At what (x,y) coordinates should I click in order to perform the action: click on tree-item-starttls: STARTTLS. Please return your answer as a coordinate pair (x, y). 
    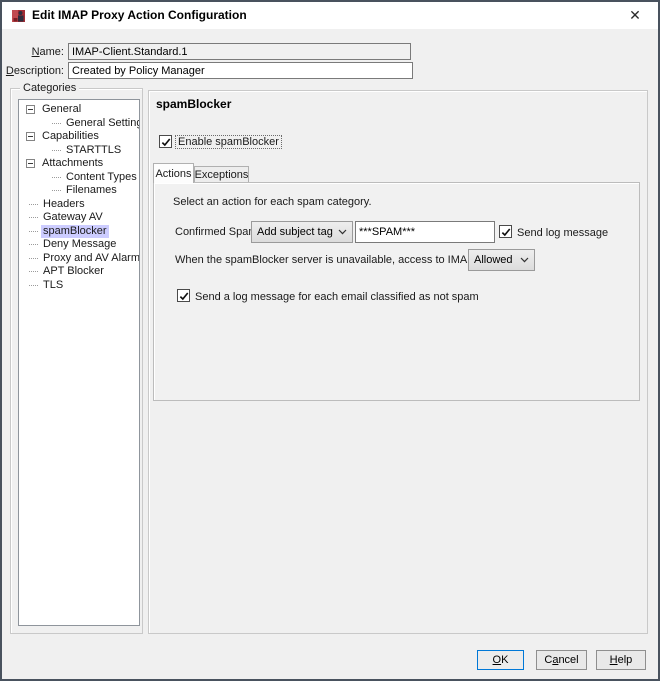
    Looking at the image, I should click on (79, 151).